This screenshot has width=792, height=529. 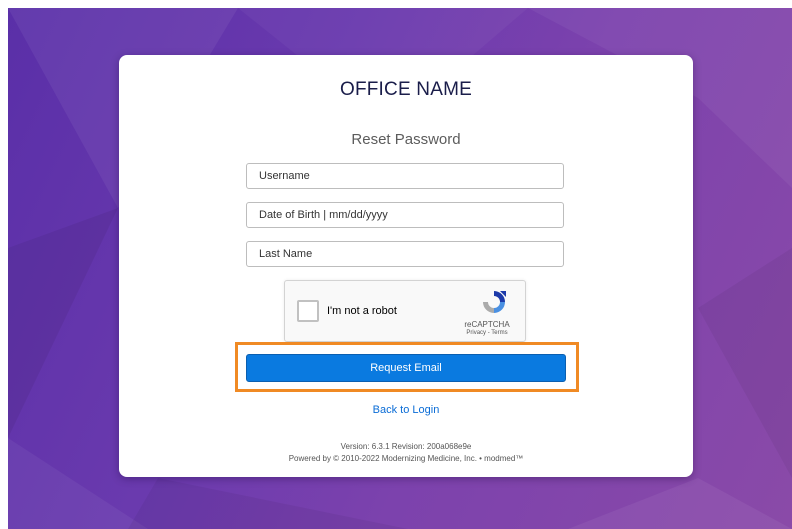 I want to click on username-input, so click(x=405, y=176).